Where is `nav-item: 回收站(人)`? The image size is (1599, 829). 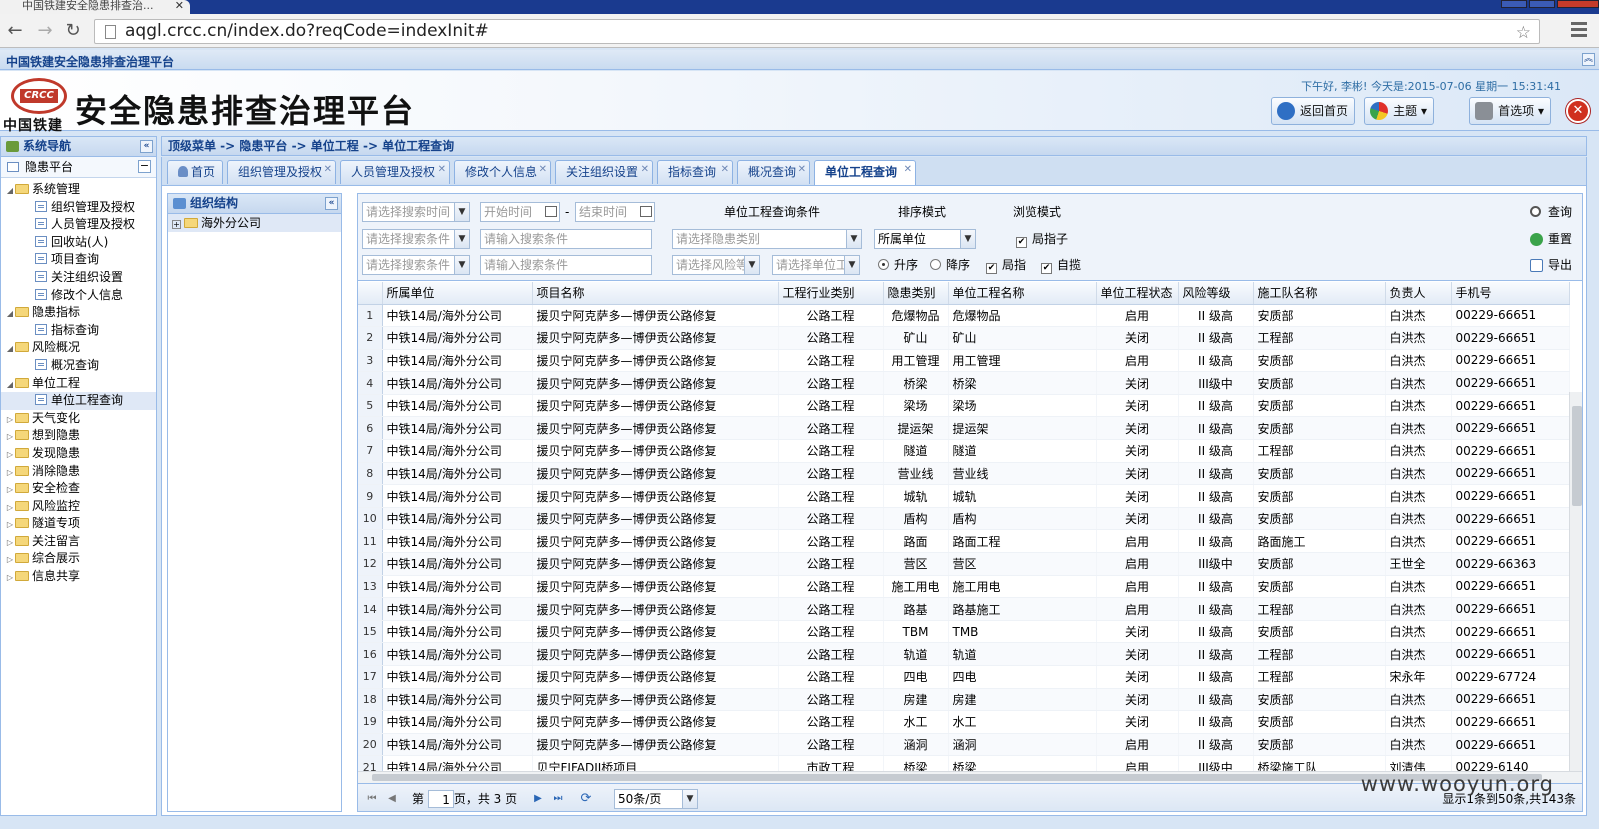
nav-item: 回收站(人) is located at coordinates (78, 243).